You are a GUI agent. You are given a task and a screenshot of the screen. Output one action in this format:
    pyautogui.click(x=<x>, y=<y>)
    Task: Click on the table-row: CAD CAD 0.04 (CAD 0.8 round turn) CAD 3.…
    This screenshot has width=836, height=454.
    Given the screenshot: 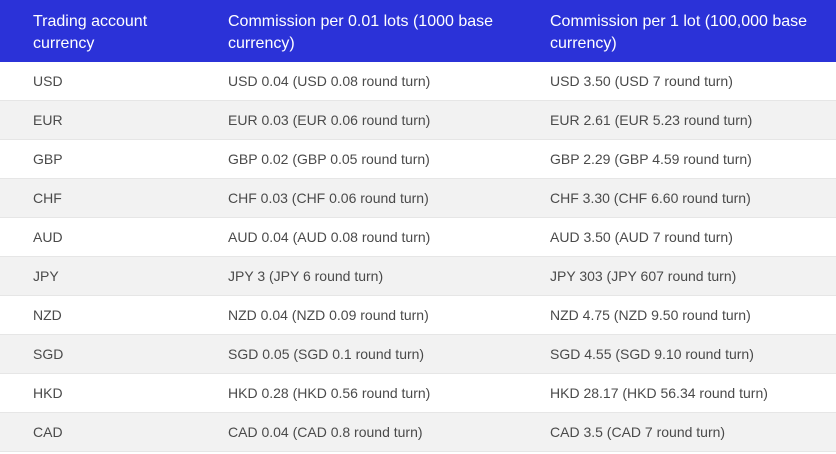 What is the action you would take?
    pyautogui.click(x=418, y=432)
    